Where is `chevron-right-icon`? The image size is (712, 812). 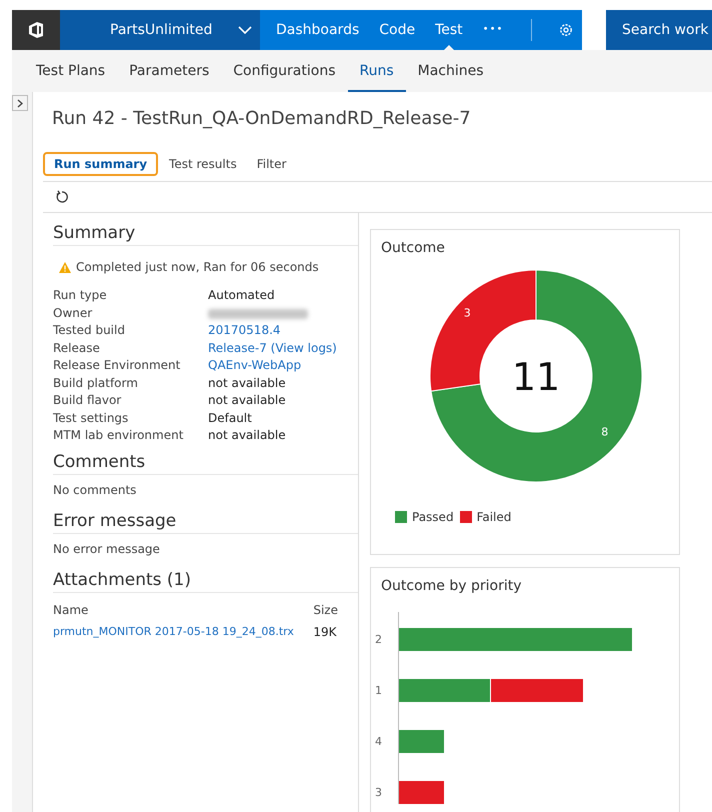
chevron-right-icon is located at coordinates (20, 103).